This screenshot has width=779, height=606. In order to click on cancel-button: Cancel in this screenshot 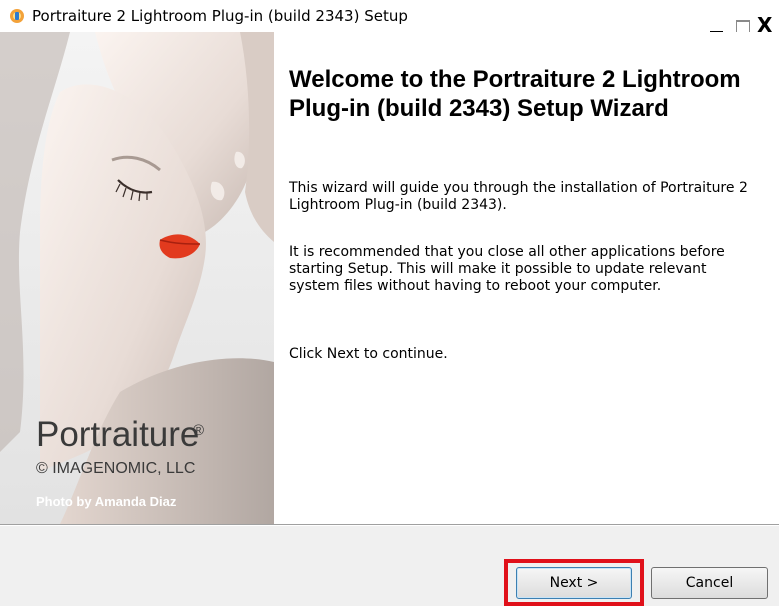, I will do `click(709, 583)`.